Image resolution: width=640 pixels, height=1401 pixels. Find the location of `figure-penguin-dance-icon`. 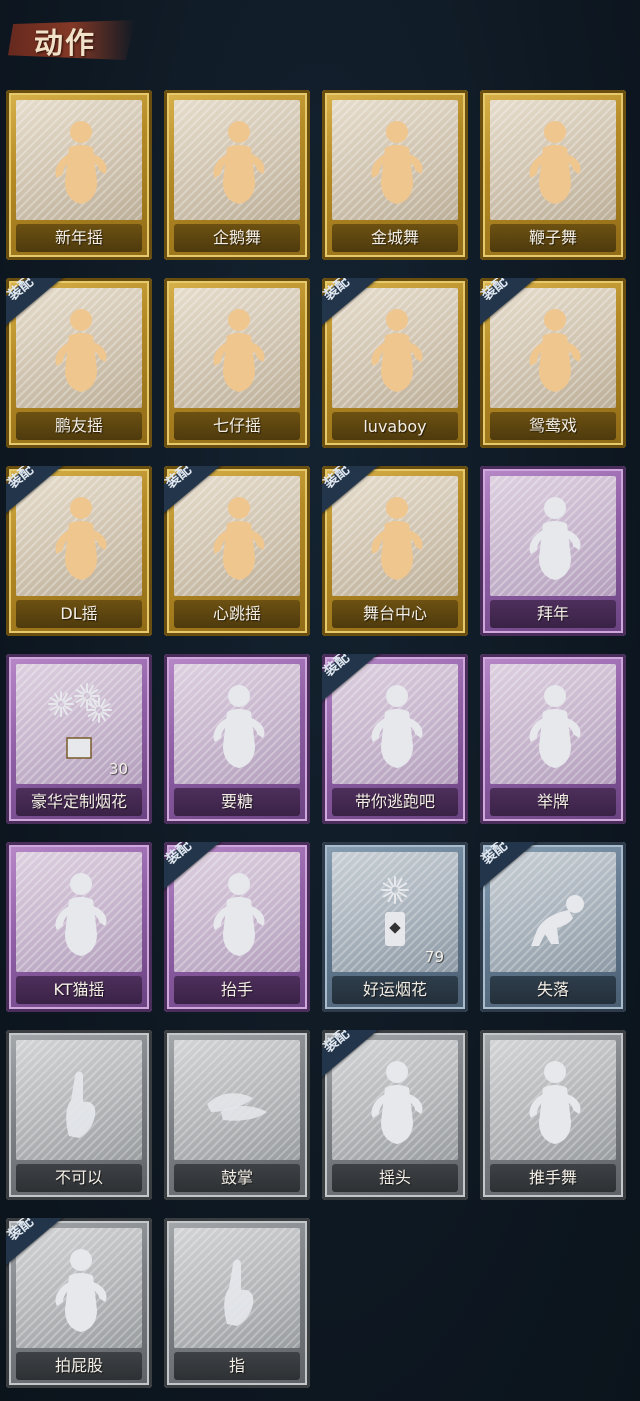

figure-penguin-dance-icon is located at coordinates (239, 162).